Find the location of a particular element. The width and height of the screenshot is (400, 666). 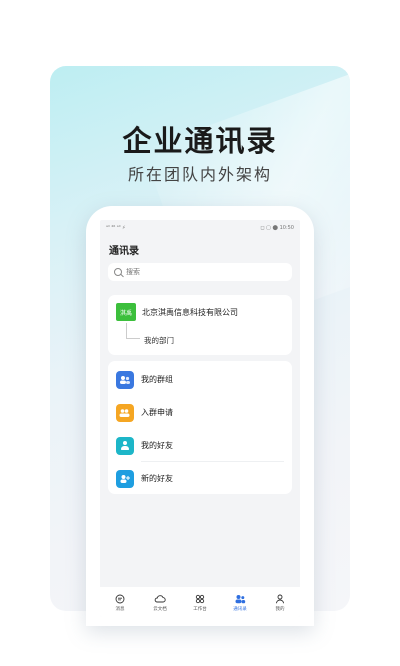

friends-icon is located at coordinates (125, 445).